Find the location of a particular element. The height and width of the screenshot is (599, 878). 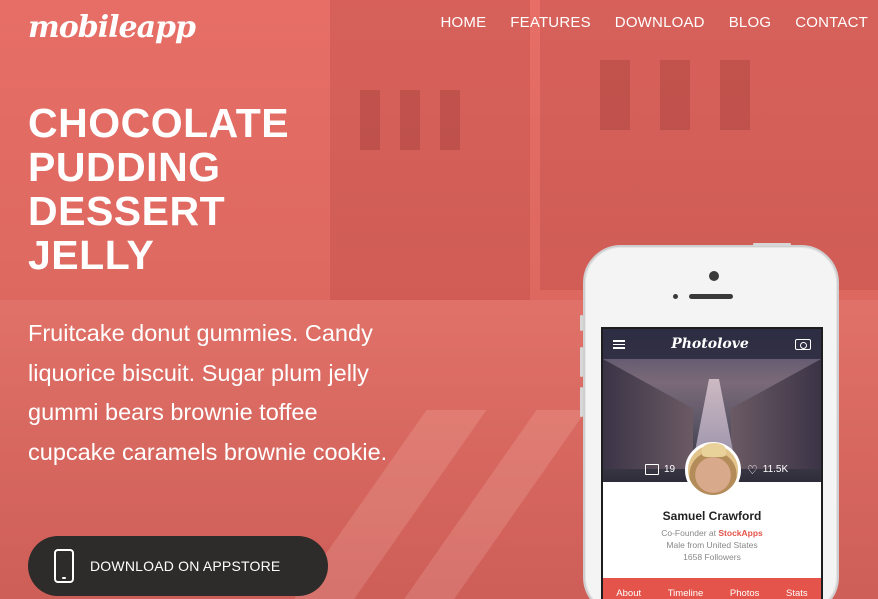

main-nav: HOME FEATURES DOWNLOAD BLOG CONTACT is located at coordinates (654, 22).